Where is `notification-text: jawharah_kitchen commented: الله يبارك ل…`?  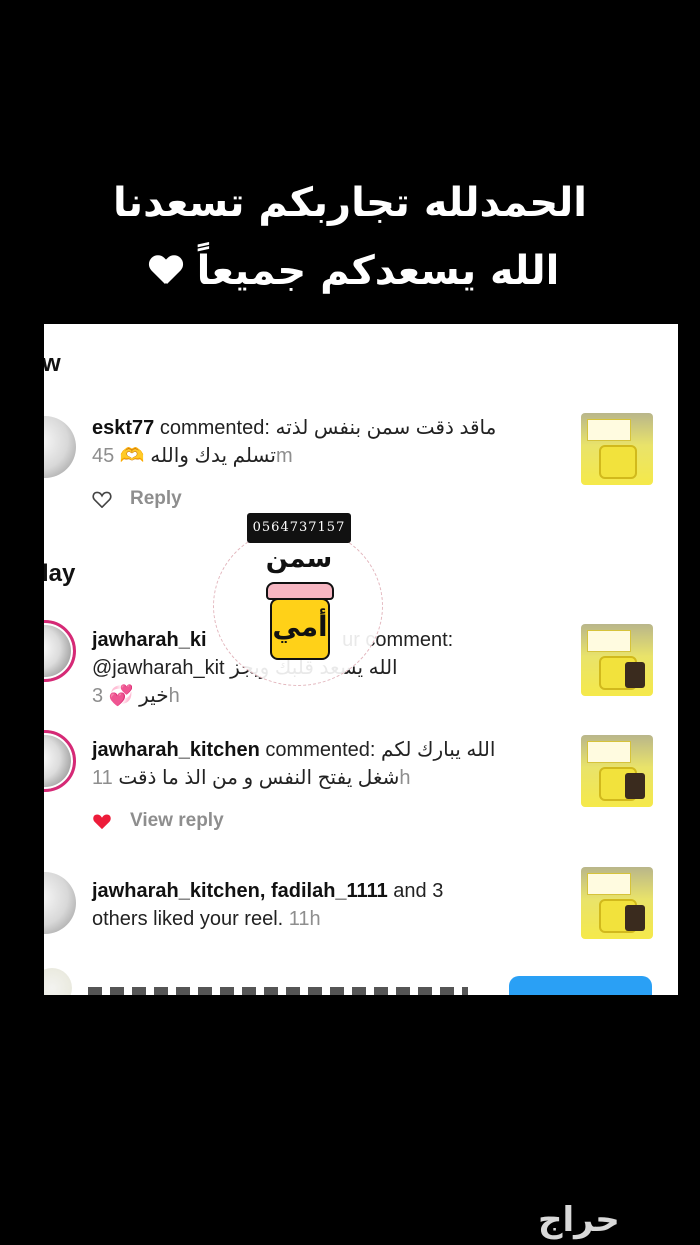
notification-text: jawharah_kitchen commented: الله يبارك ل… is located at coordinates (332, 764).